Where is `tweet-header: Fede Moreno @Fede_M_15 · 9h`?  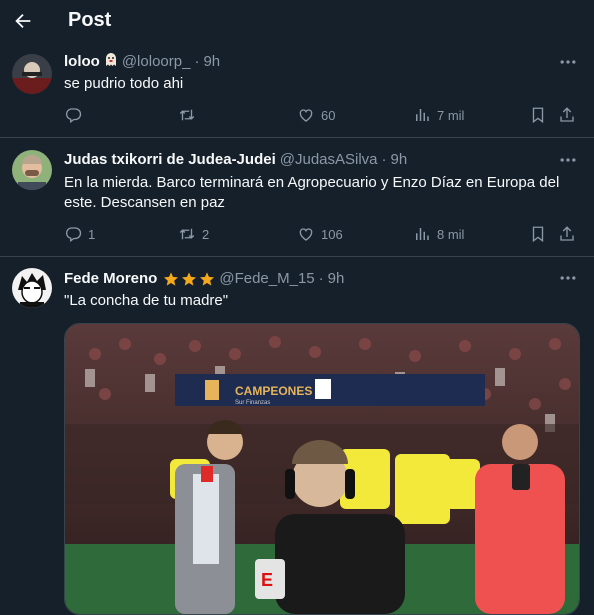 tweet-header: Fede Moreno @Fede_M_15 · 9h is located at coordinates (204, 278).